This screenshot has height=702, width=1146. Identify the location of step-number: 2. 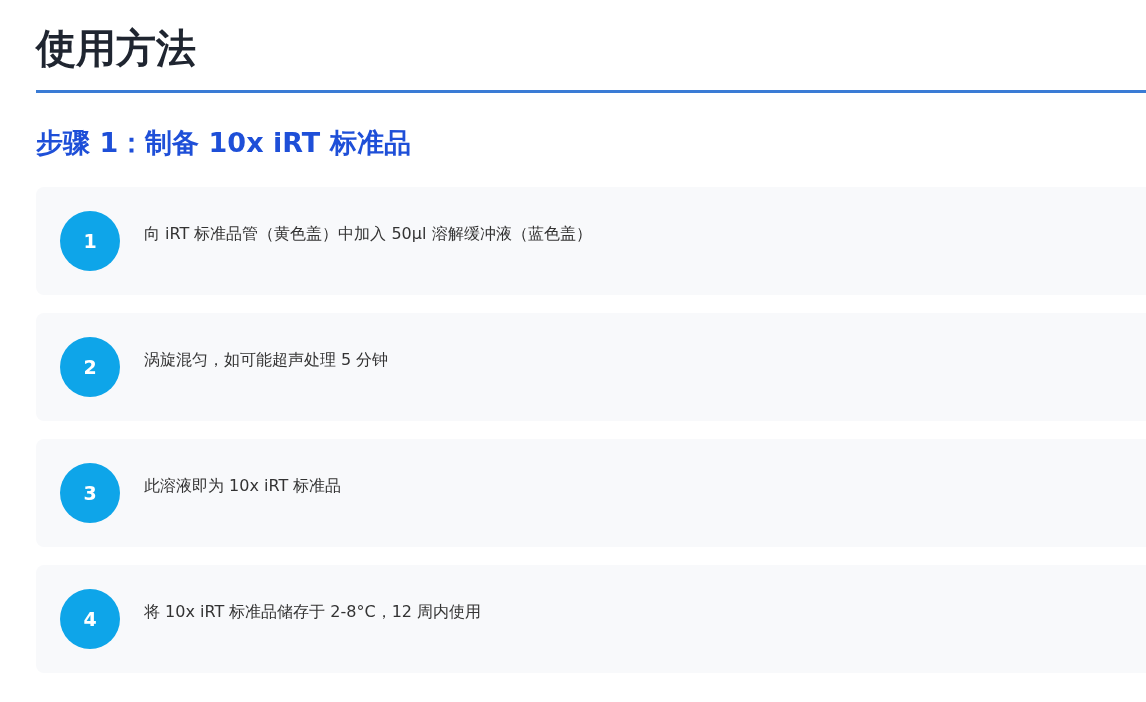
(90, 367).